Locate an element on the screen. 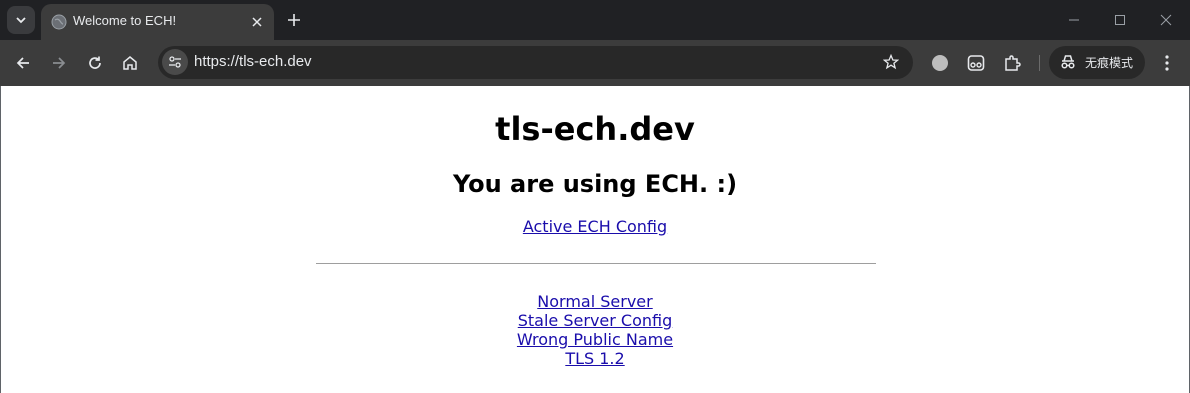 Image resolution: width=1190 pixels, height=393 pixels. address-bar: https://tls-ech.dev is located at coordinates (535, 62).